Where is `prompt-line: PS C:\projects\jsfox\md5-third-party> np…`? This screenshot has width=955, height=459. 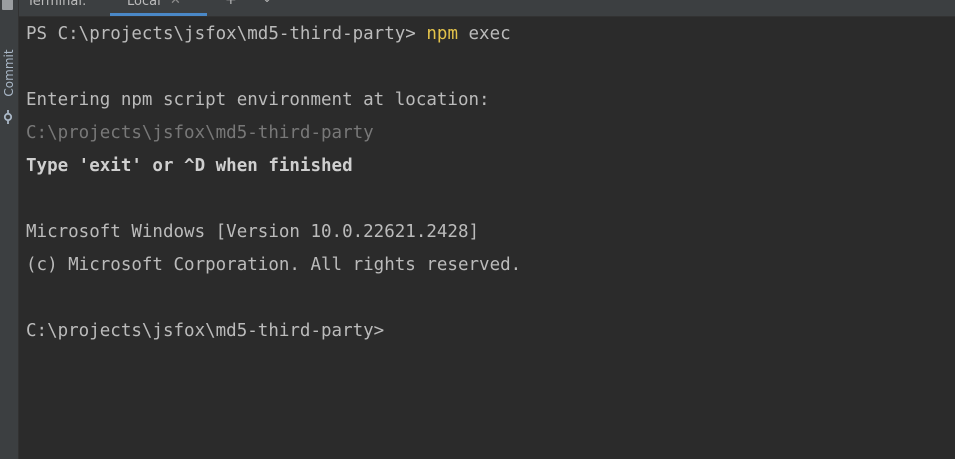 prompt-line: PS C:\projects\jsfox\md5-third-party> np… is located at coordinates (268, 34).